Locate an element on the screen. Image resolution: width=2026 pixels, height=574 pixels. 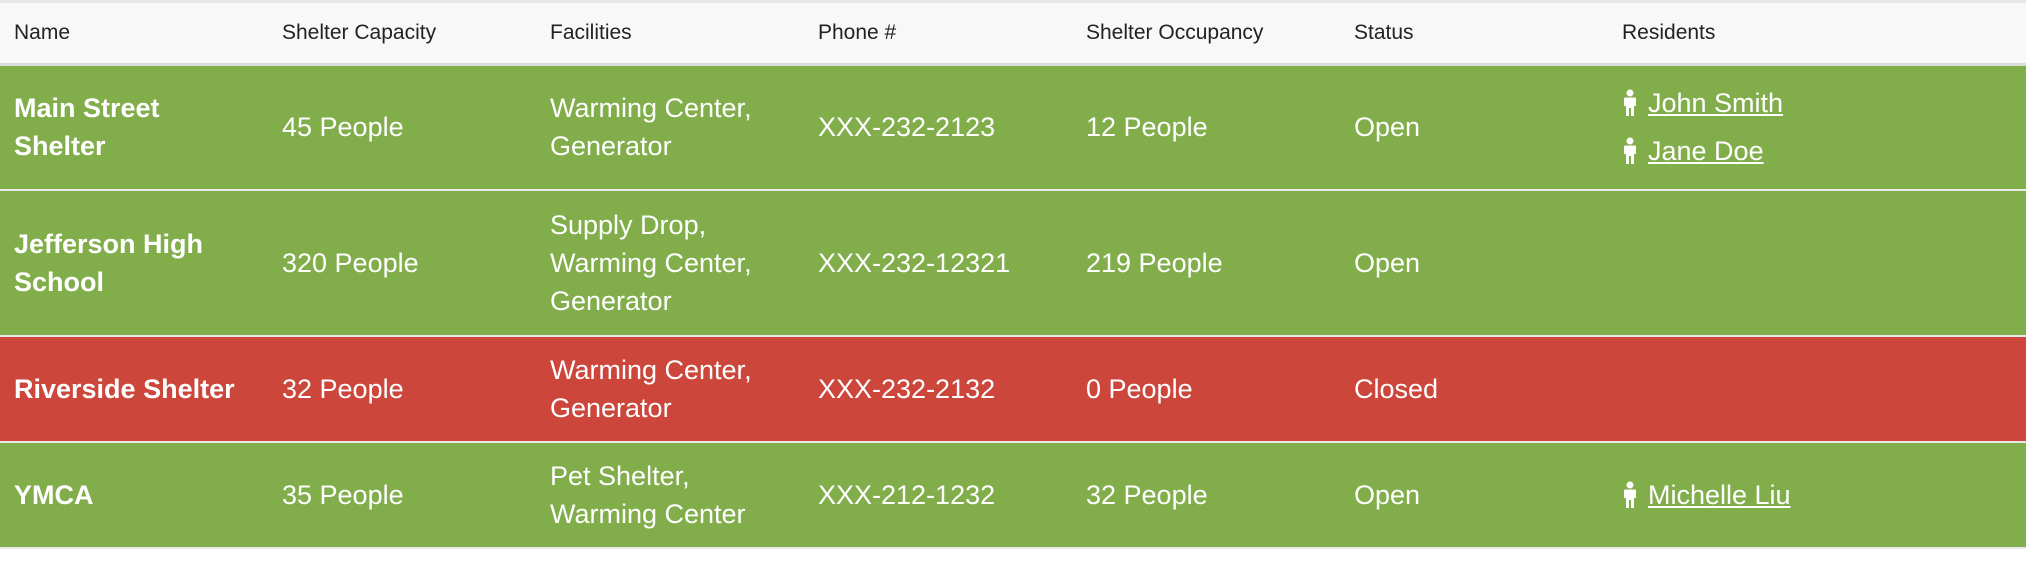
shelter-phone: XXX-232-12321 is located at coordinates (914, 263).